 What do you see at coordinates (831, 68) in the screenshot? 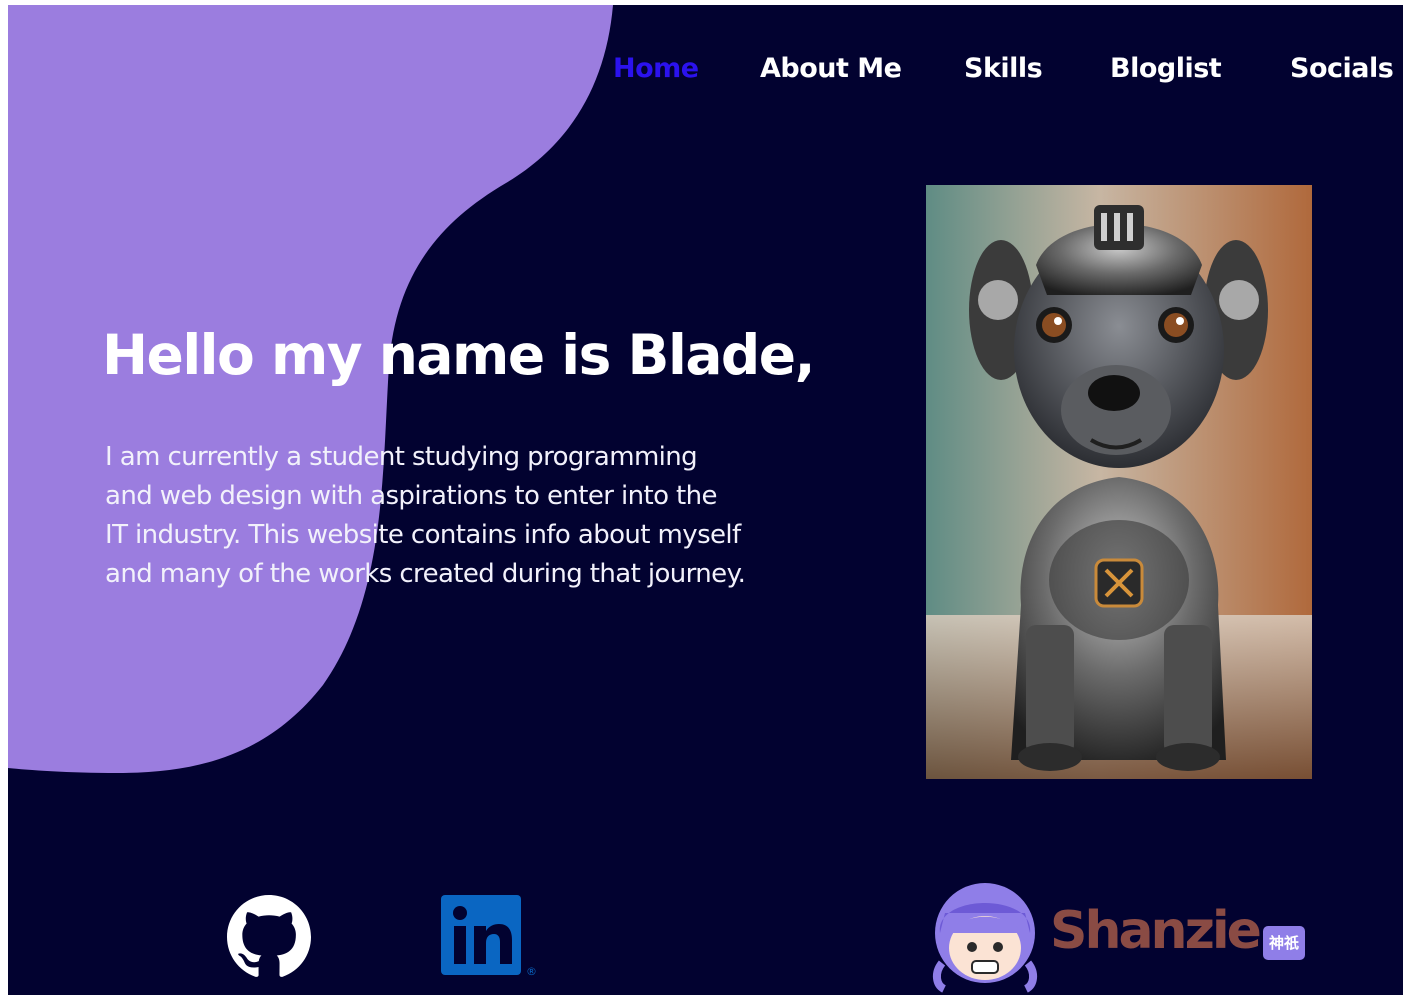
I see `nav-about-me: About Me` at bounding box center [831, 68].